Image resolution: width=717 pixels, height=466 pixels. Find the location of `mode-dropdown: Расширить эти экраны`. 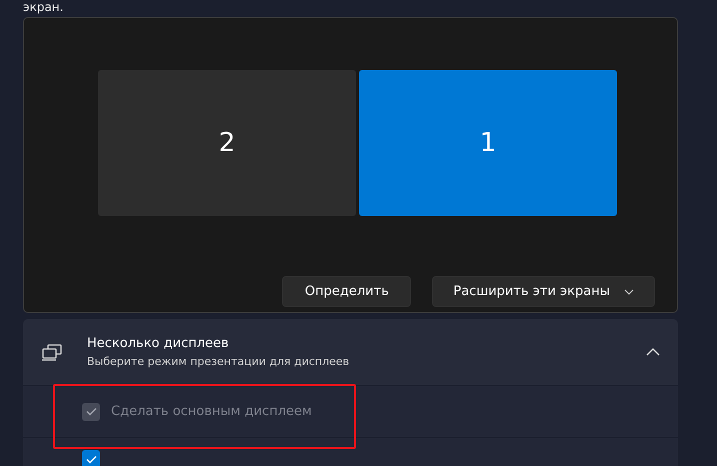

mode-dropdown: Расширить эти экраны is located at coordinates (543, 292).